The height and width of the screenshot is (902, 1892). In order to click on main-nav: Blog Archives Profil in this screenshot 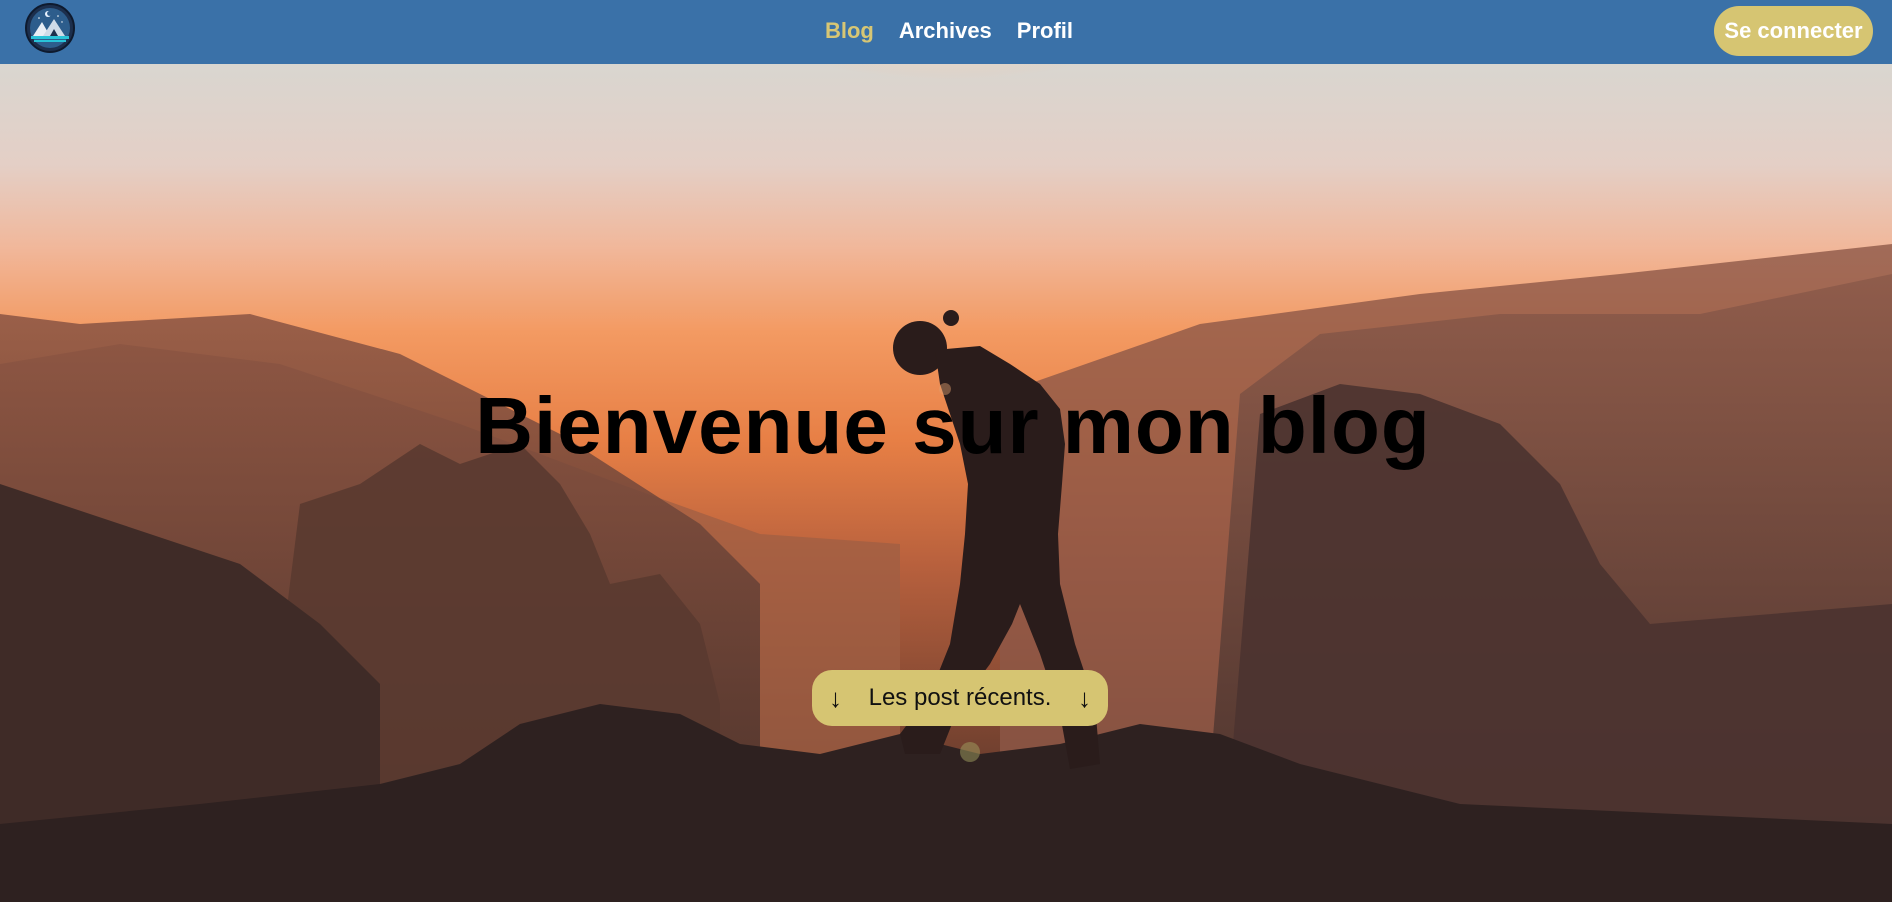, I will do `click(946, 31)`.